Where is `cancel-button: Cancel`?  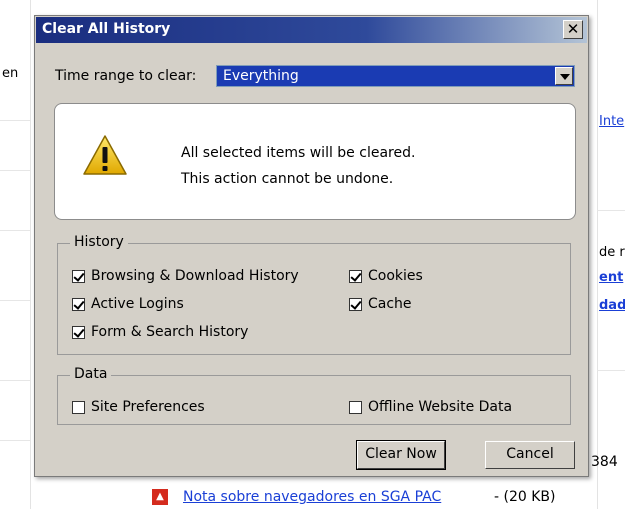
cancel-button: Cancel is located at coordinates (530, 455).